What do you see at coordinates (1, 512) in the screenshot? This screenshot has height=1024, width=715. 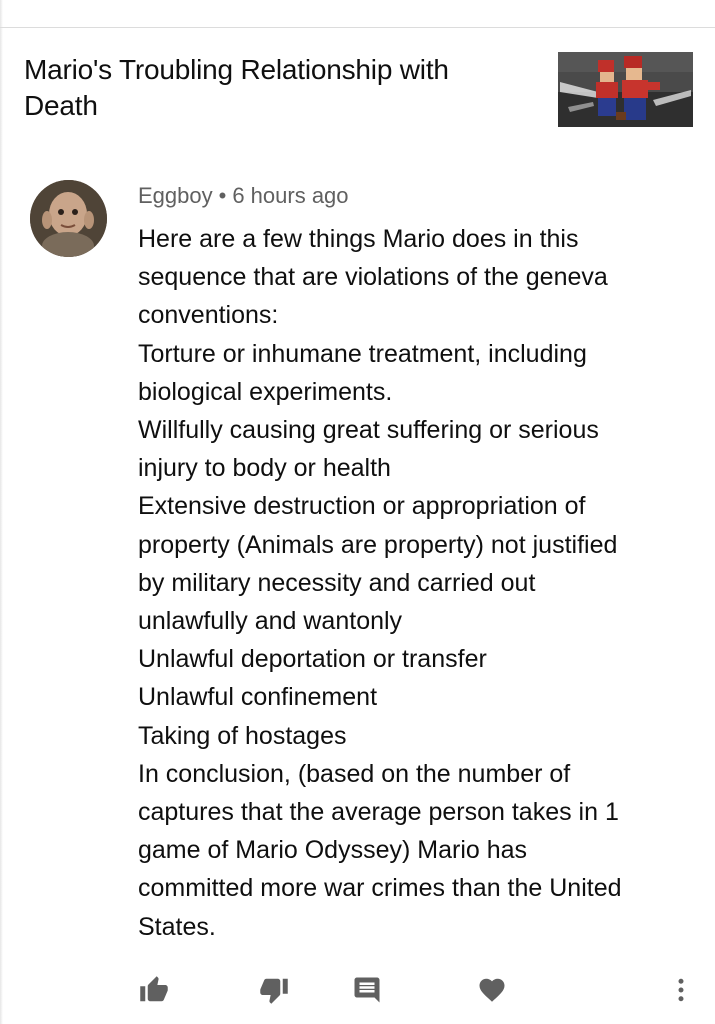 I see `edge-shadow` at bounding box center [1, 512].